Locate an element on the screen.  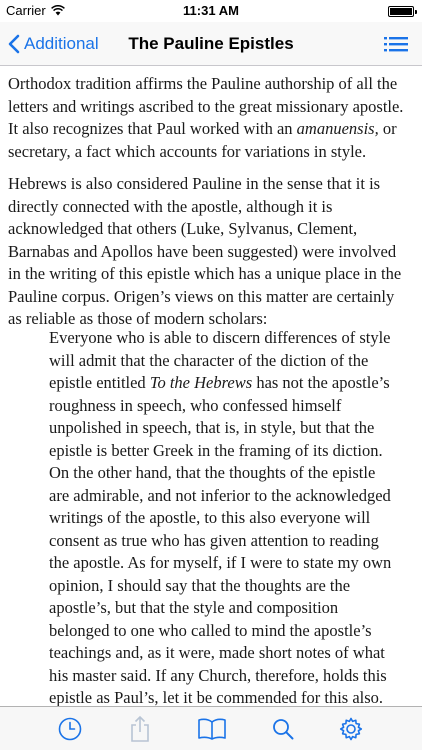
search-tab is located at coordinates (283, 728).